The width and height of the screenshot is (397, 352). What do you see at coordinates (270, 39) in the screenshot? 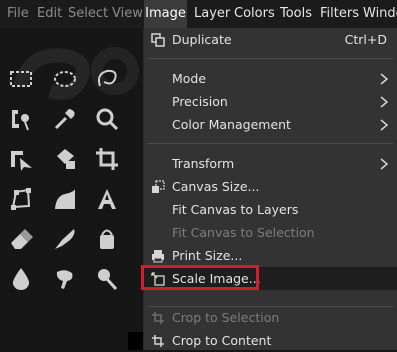
I see `menu-item-duplicate: Duplicate Ctrl+D` at bounding box center [270, 39].